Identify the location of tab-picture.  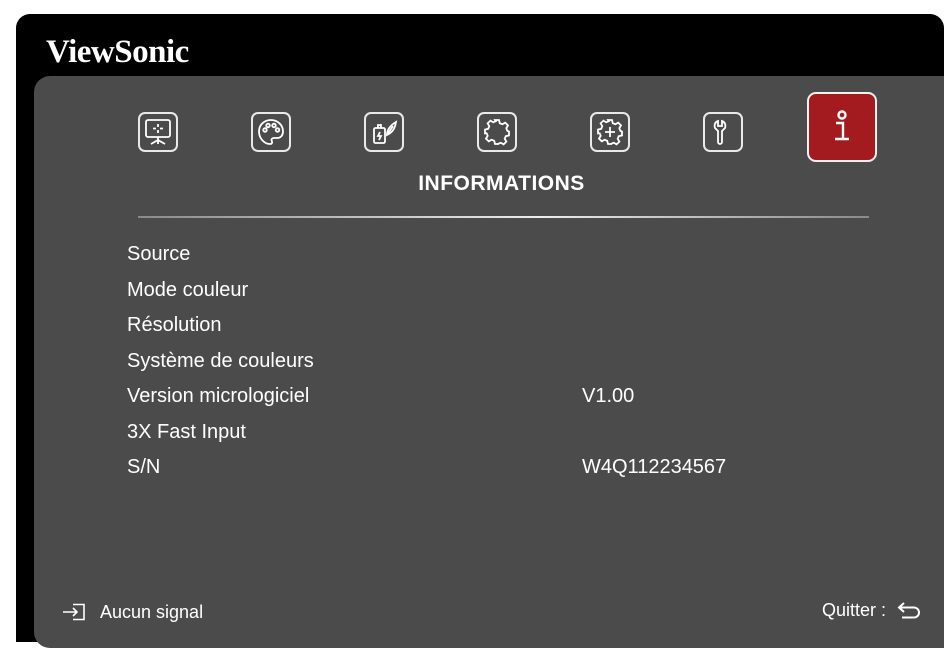
(271, 132).